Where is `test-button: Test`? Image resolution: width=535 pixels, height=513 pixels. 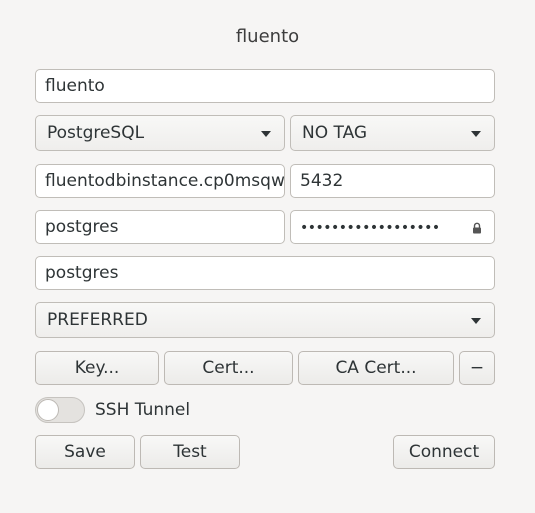 test-button: Test is located at coordinates (190, 452).